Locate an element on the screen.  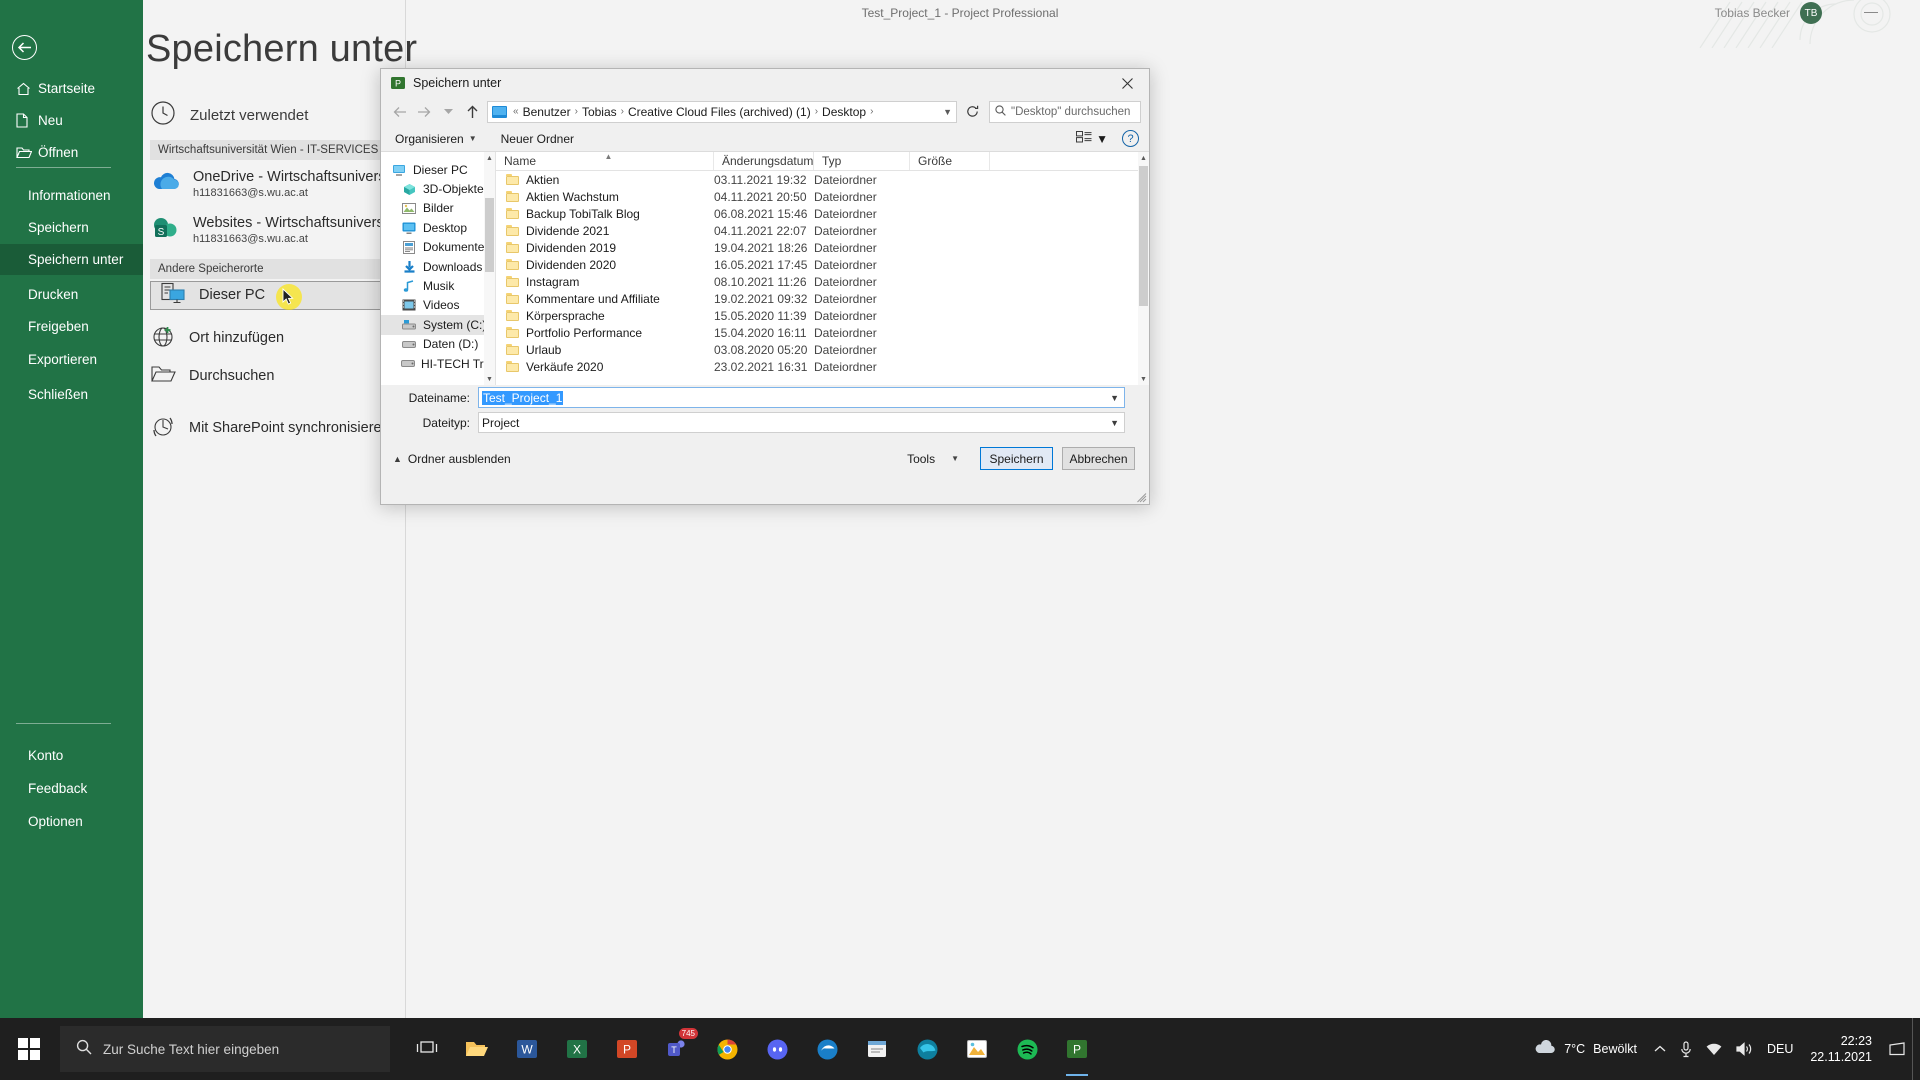
view-mode-button: ▼ is located at coordinates (1092, 138).